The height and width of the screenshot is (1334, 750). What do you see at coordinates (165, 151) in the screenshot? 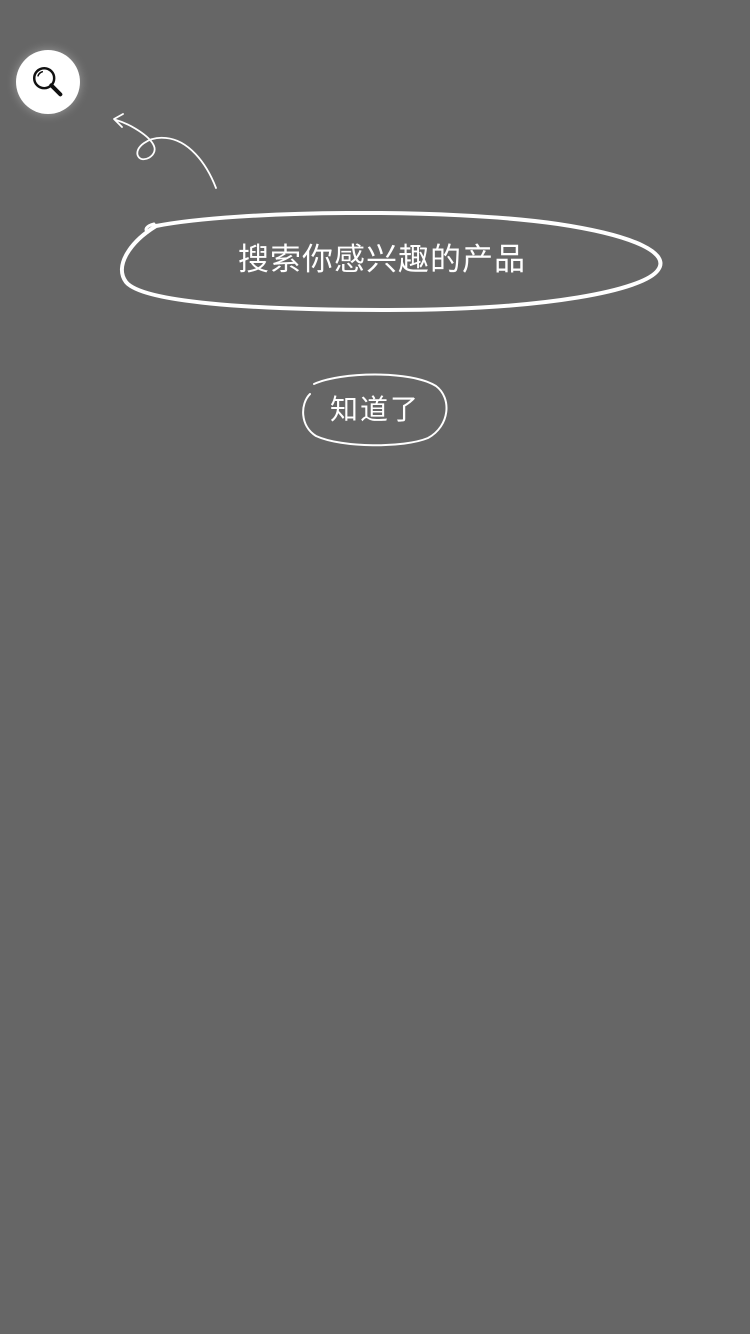
I see `hint-arrow` at bounding box center [165, 151].